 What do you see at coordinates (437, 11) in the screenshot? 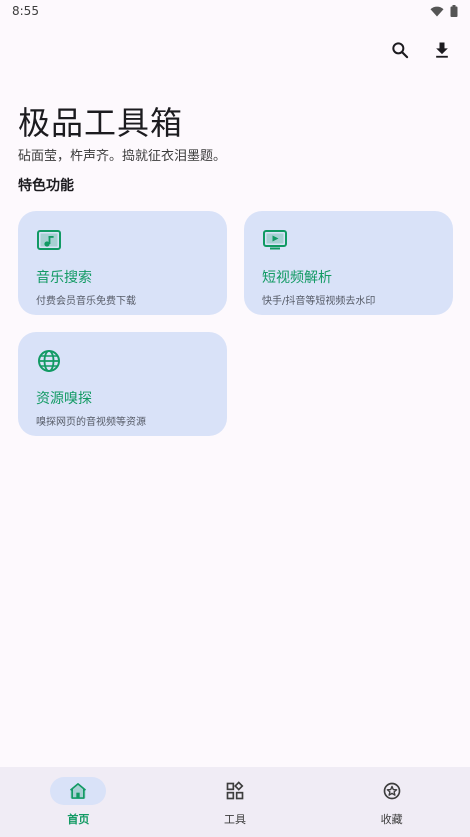
I see `wifi-icon` at bounding box center [437, 11].